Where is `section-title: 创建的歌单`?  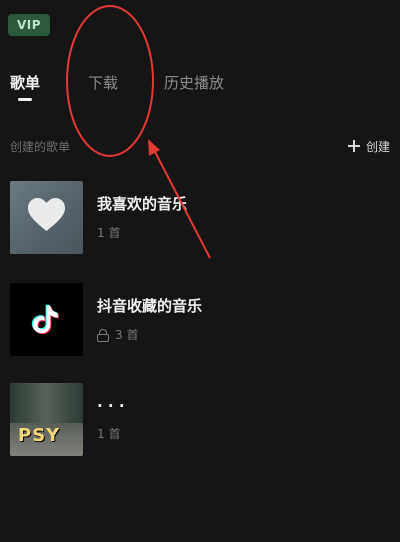 section-title: 创建的歌单 is located at coordinates (40, 146).